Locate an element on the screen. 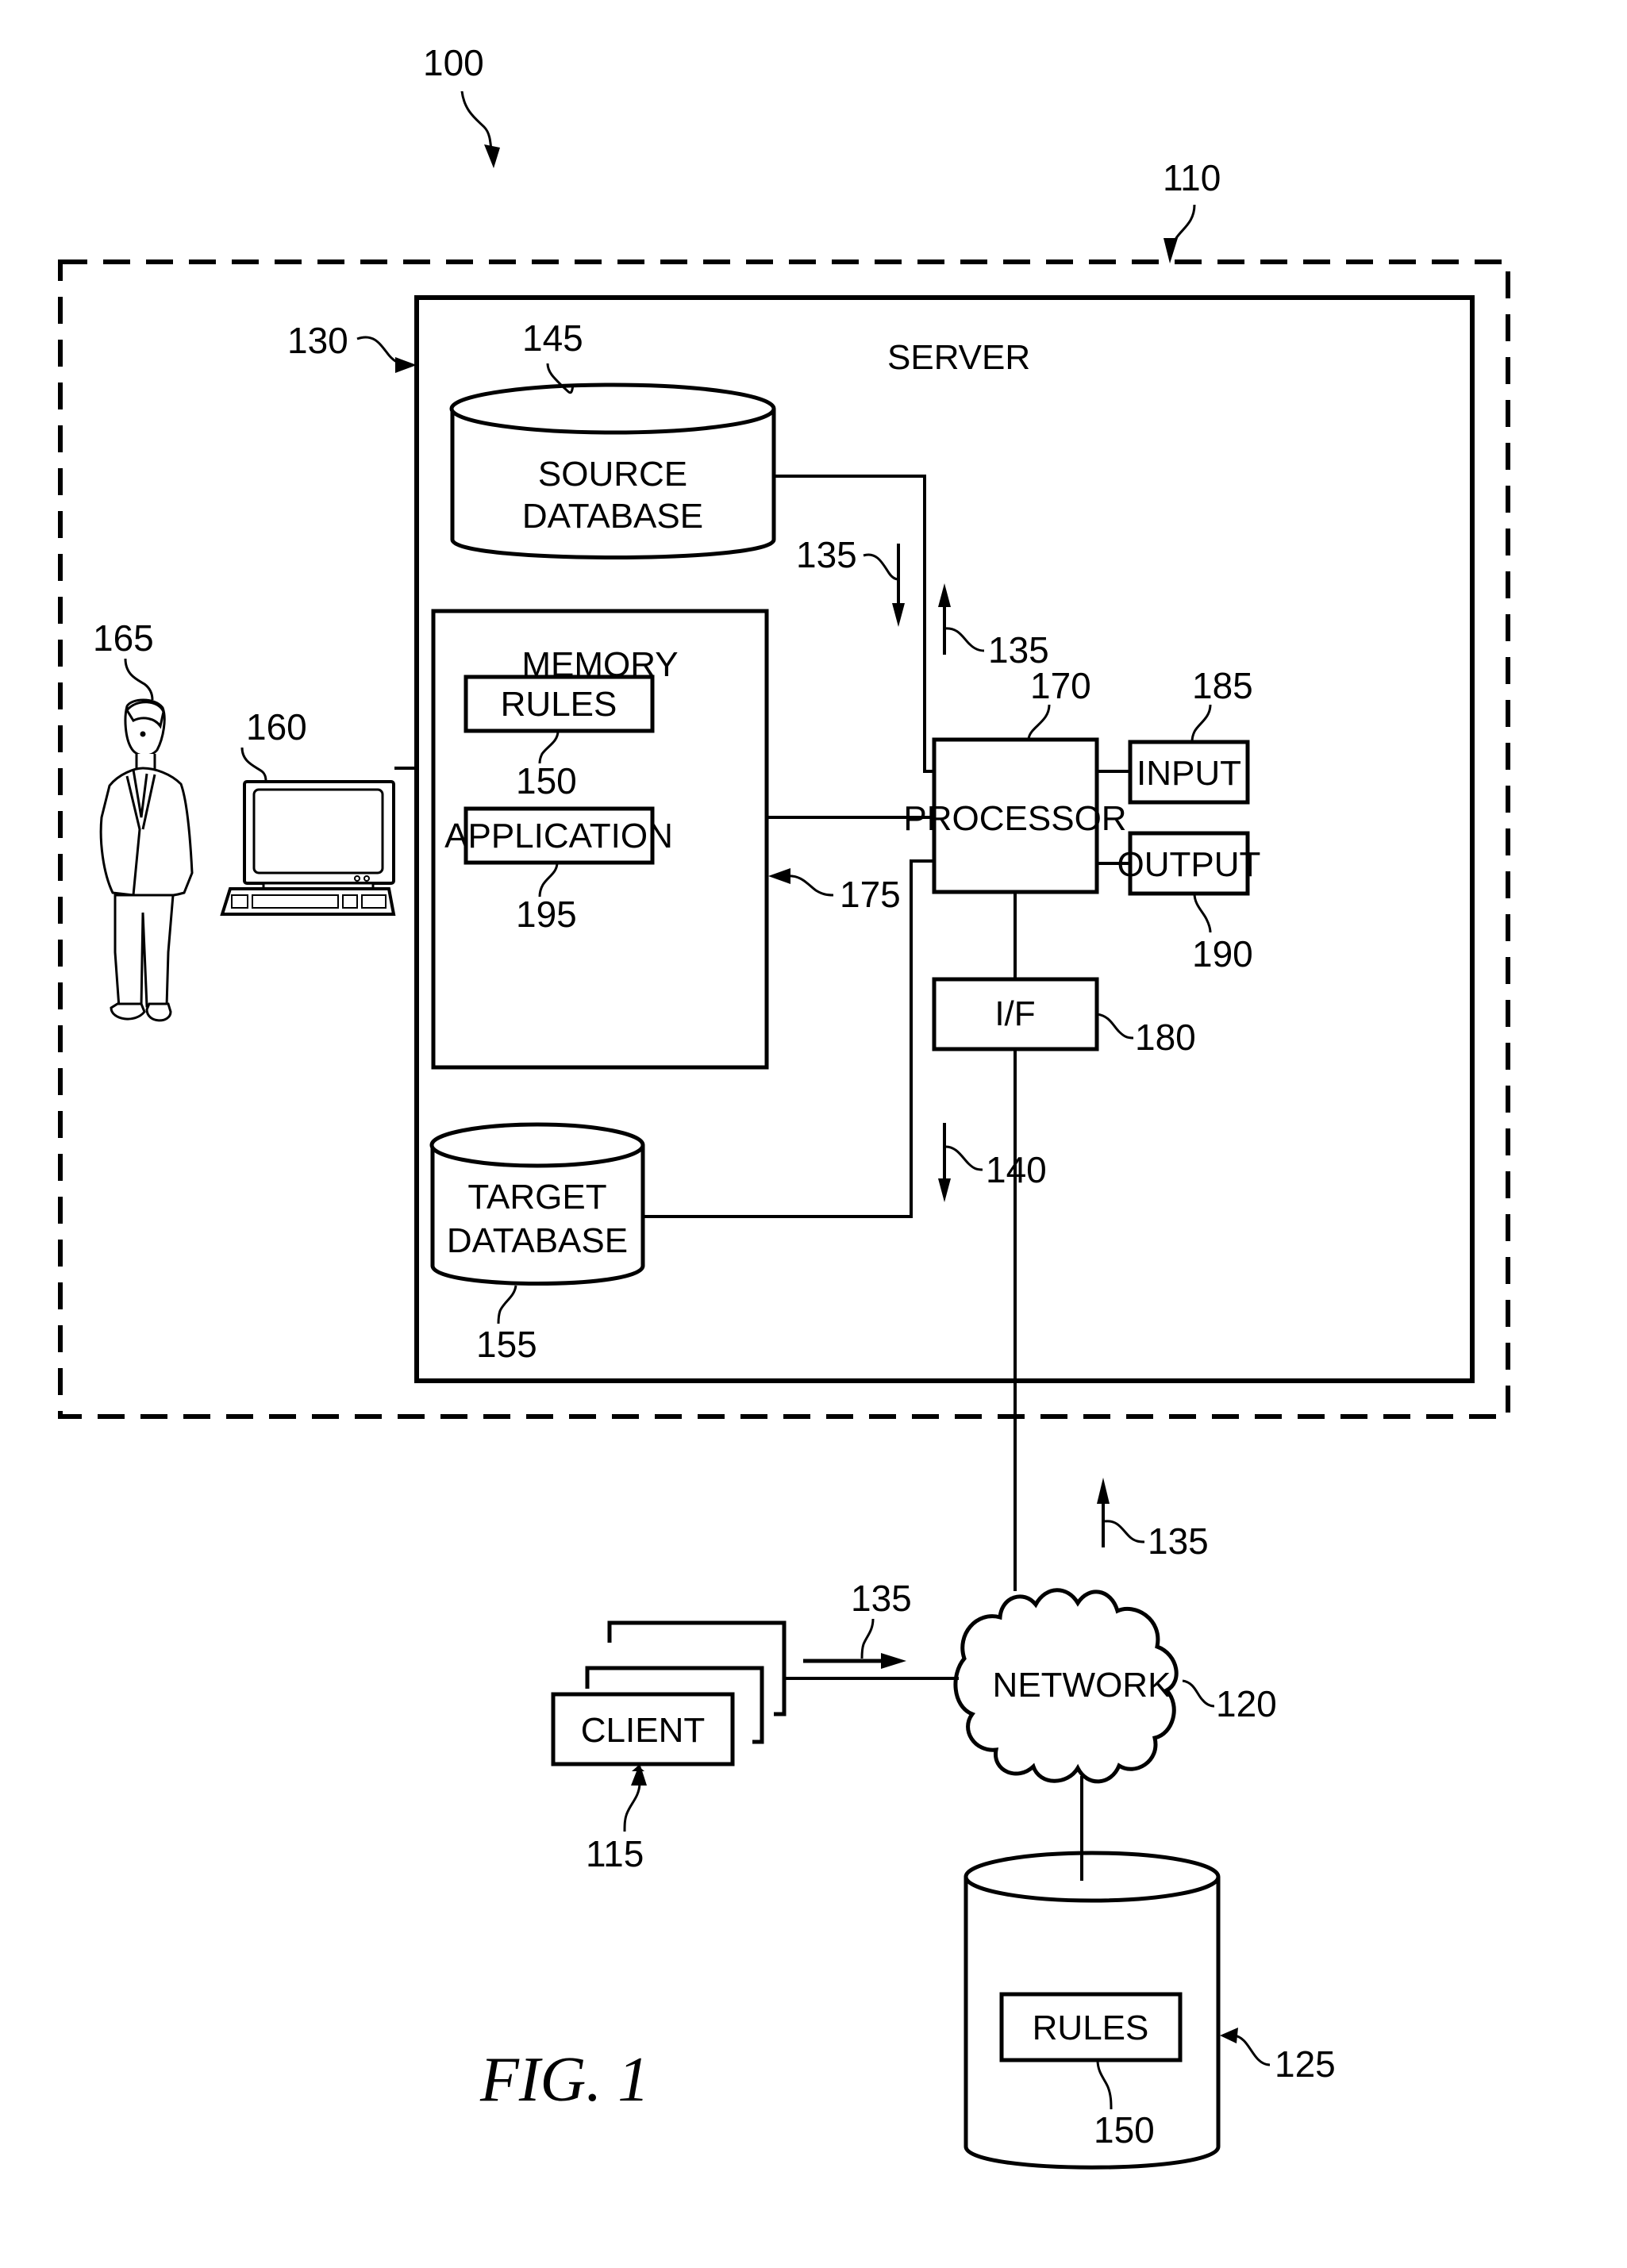 Image resolution: width=1627 pixels, height=2268 pixels. repository-ref-label: 125 is located at coordinates (1305, 2064).